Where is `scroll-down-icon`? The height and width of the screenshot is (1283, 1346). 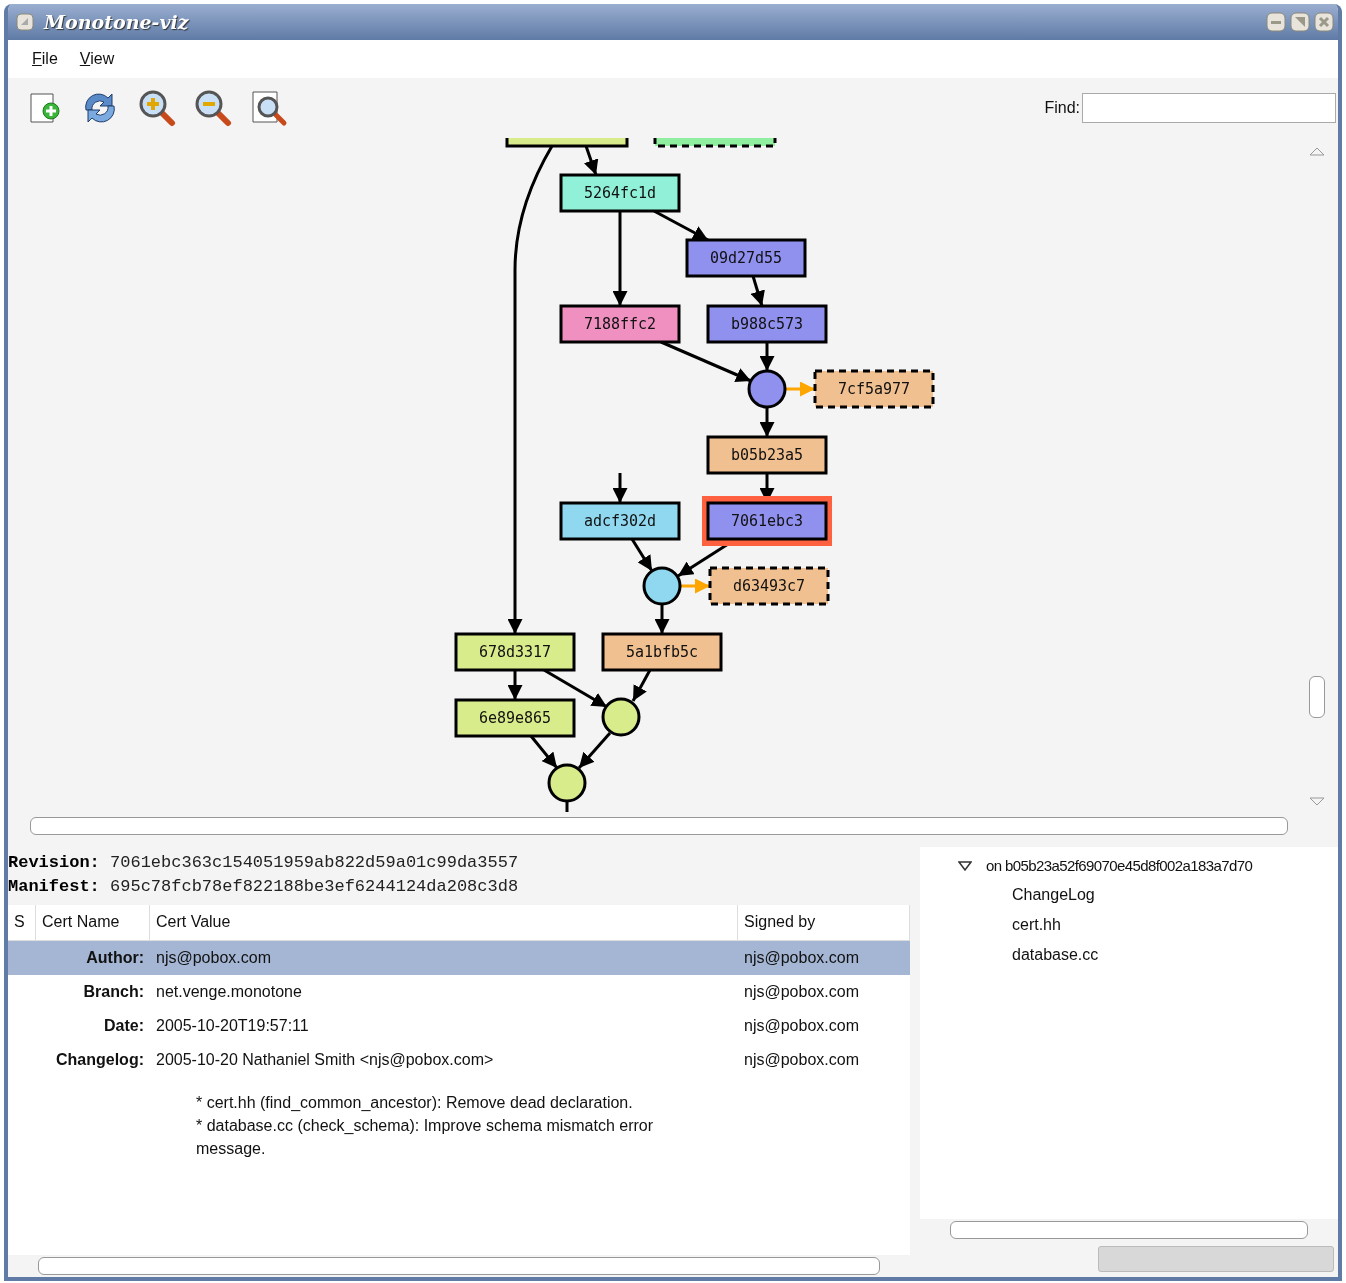
scroll-down-icon is located at coordinates (1317, 802).